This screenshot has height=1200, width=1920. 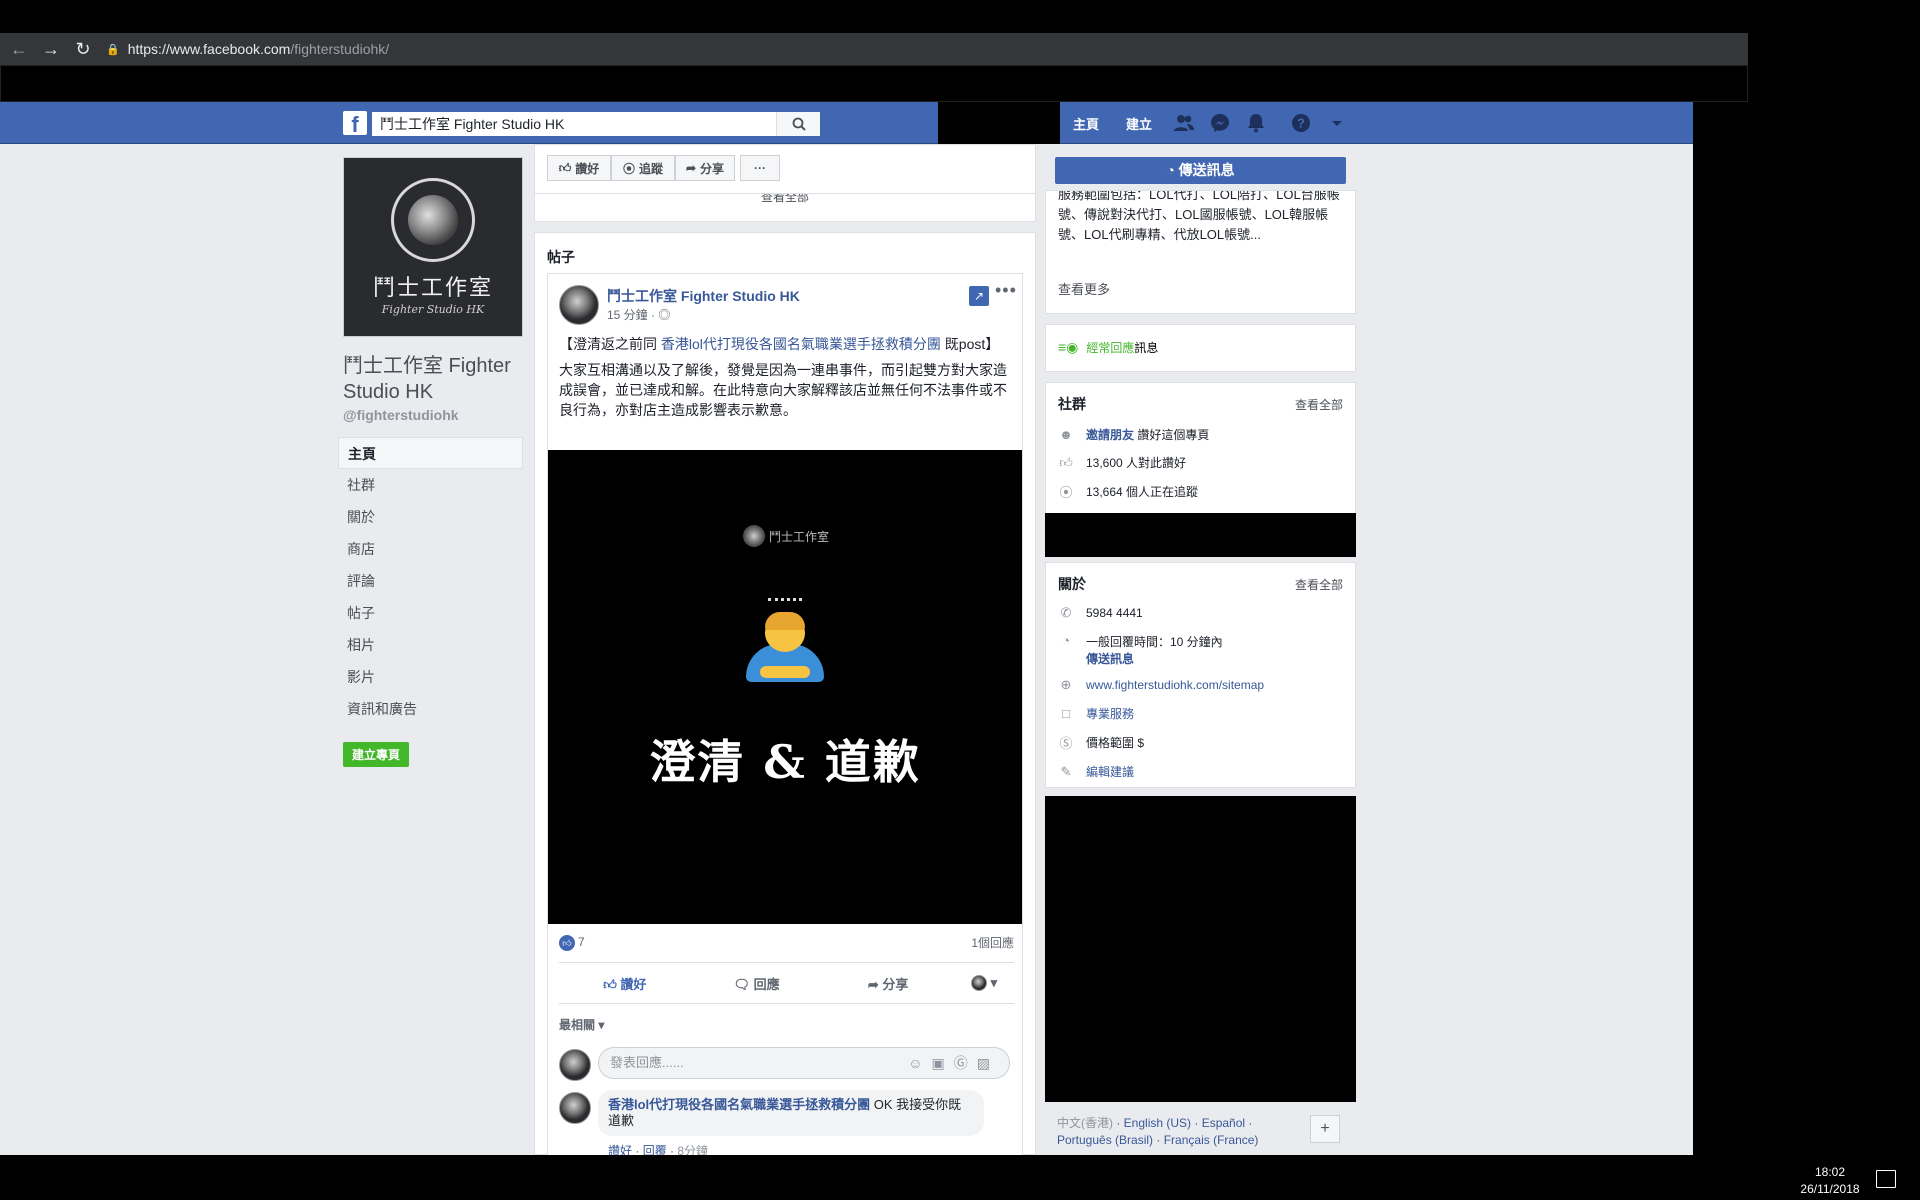 I want to click on response-label: 經常回應, so click(x=1110, y=348).